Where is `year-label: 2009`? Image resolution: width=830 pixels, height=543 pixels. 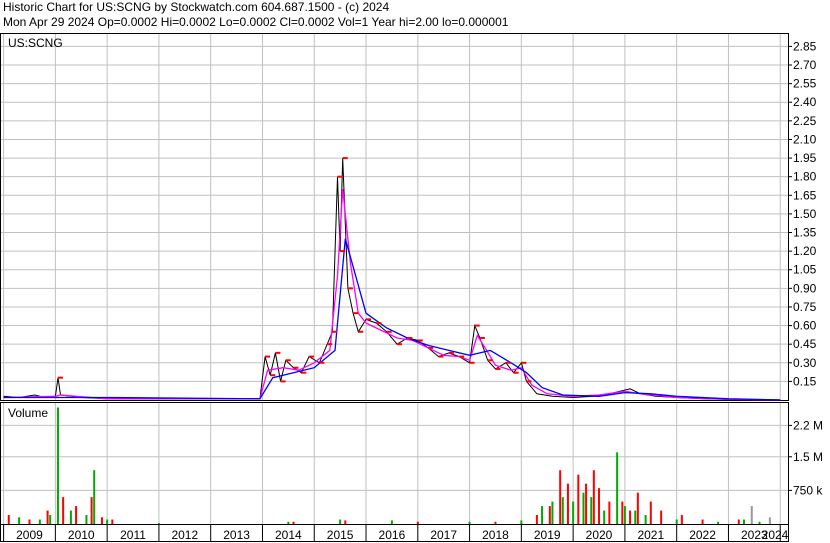 year-label: 2009 is located at coordinates (29, 535).